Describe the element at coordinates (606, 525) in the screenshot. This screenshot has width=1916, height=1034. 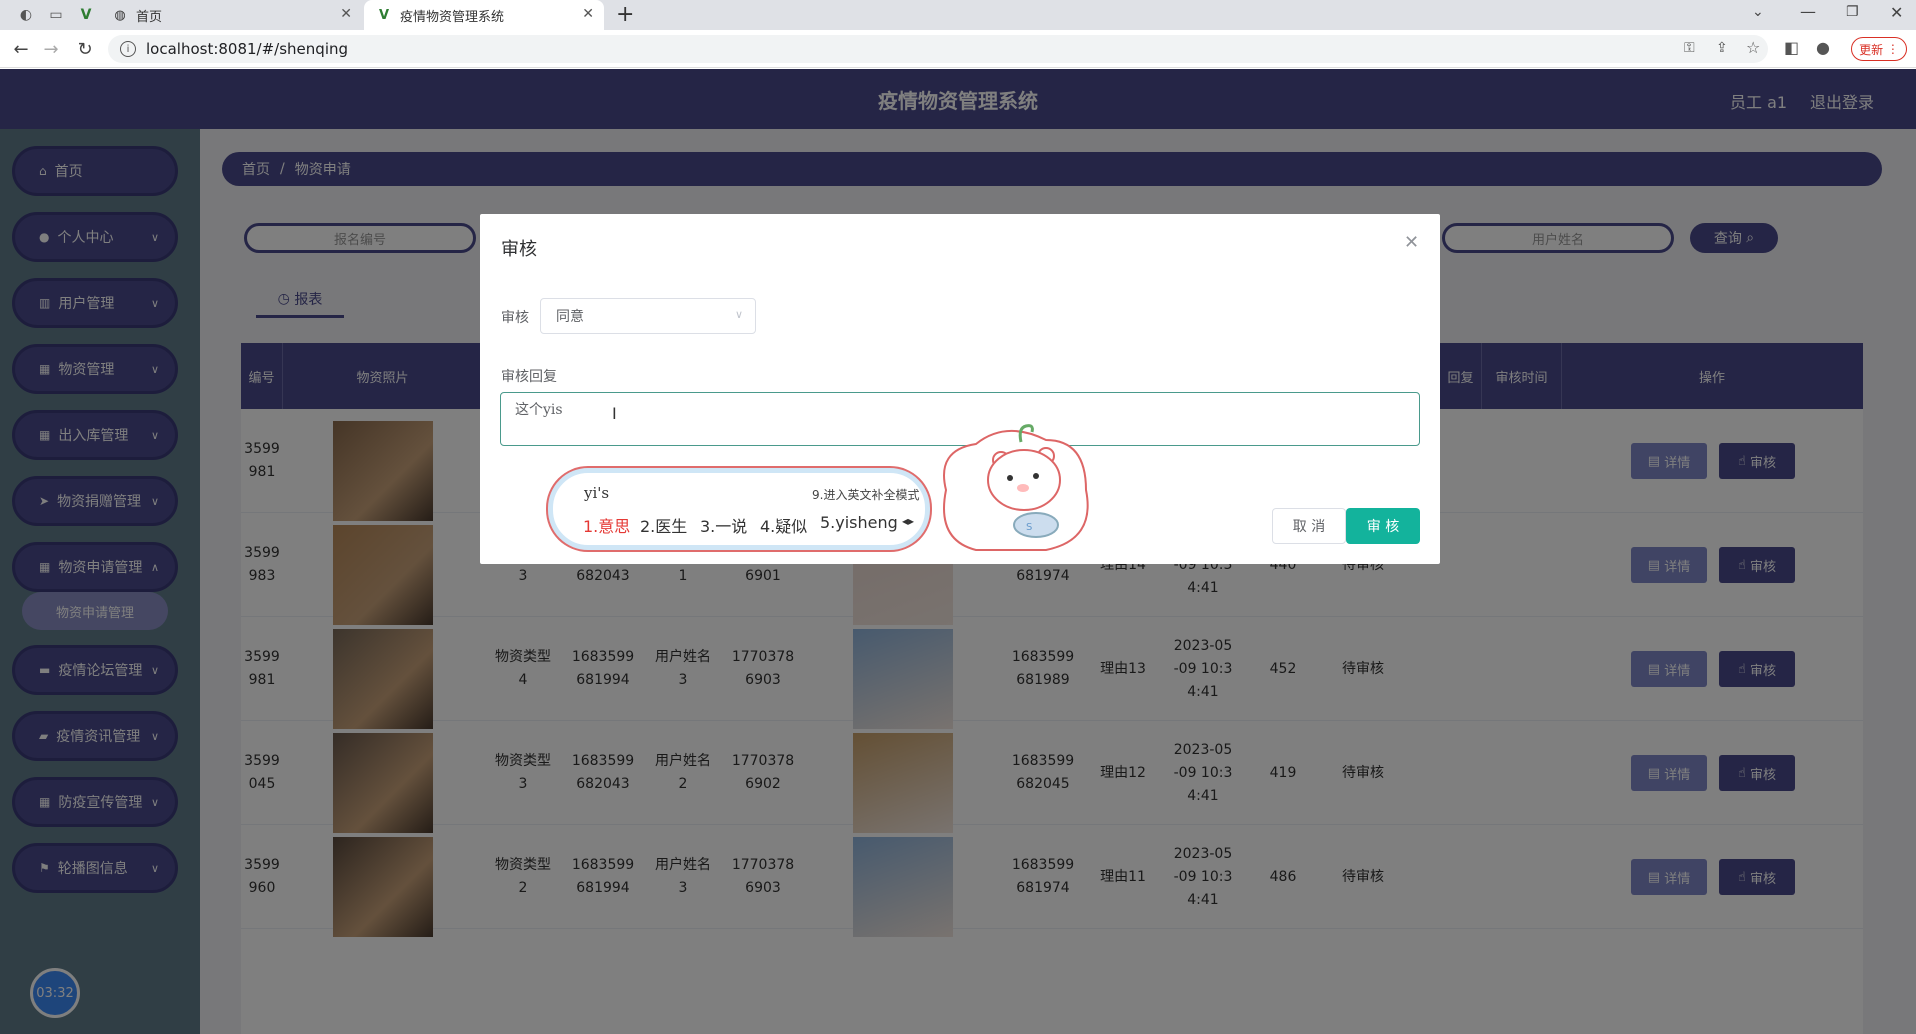
I see `ime-candidate-1: 1.意思` at that location.